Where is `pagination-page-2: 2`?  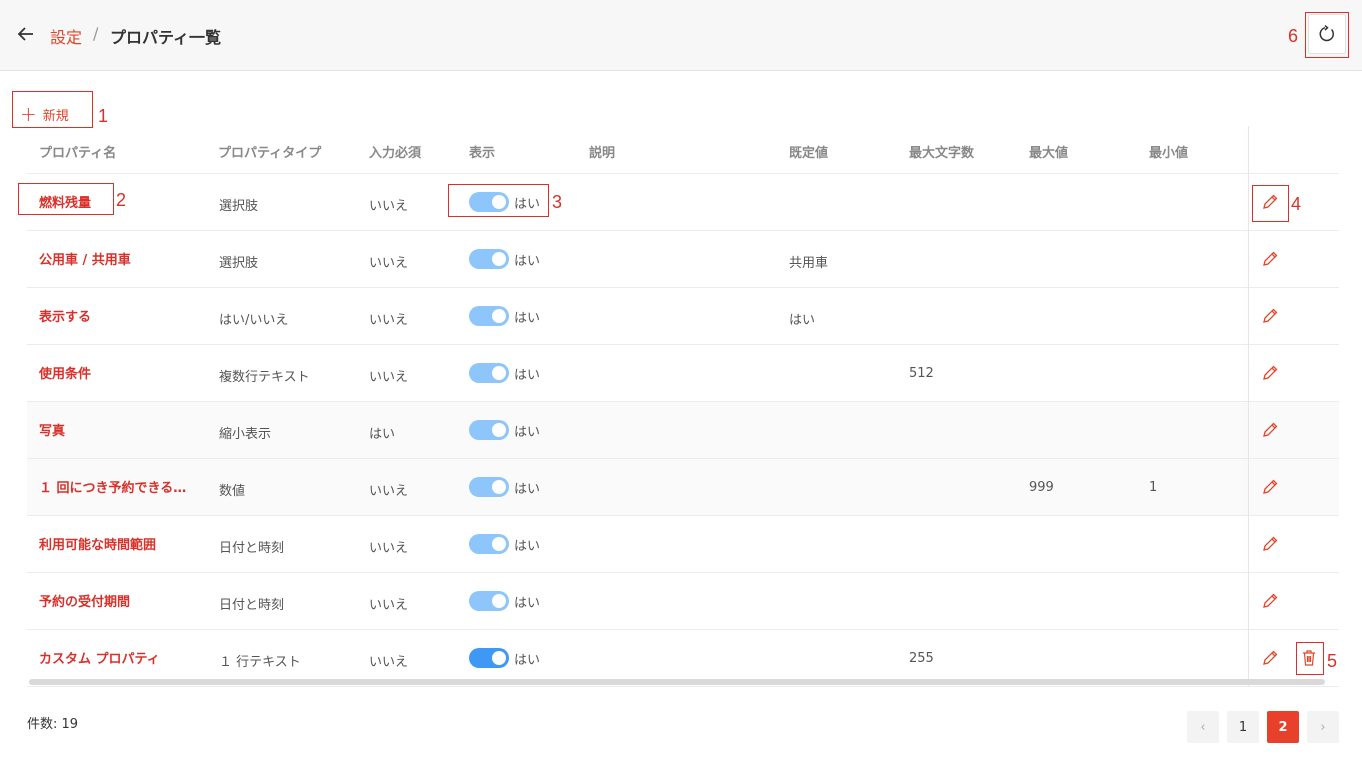
pagination-page-2: 2 is located at coordinates (1283, 727).